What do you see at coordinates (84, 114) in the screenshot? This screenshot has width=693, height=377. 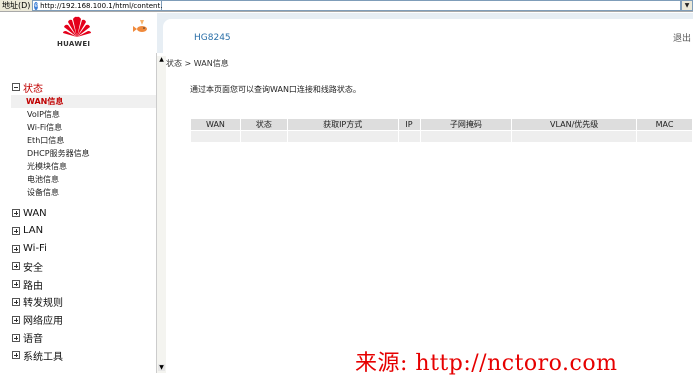 I see `sidebar-item-voip-info: VoIP信息` at bounding box center [84, 114].